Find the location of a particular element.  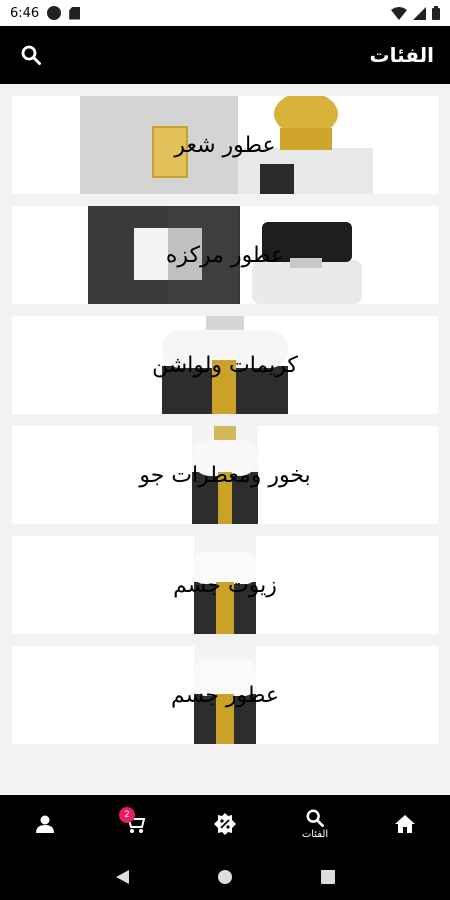

nav-offers is located at coordinates (225, 824).